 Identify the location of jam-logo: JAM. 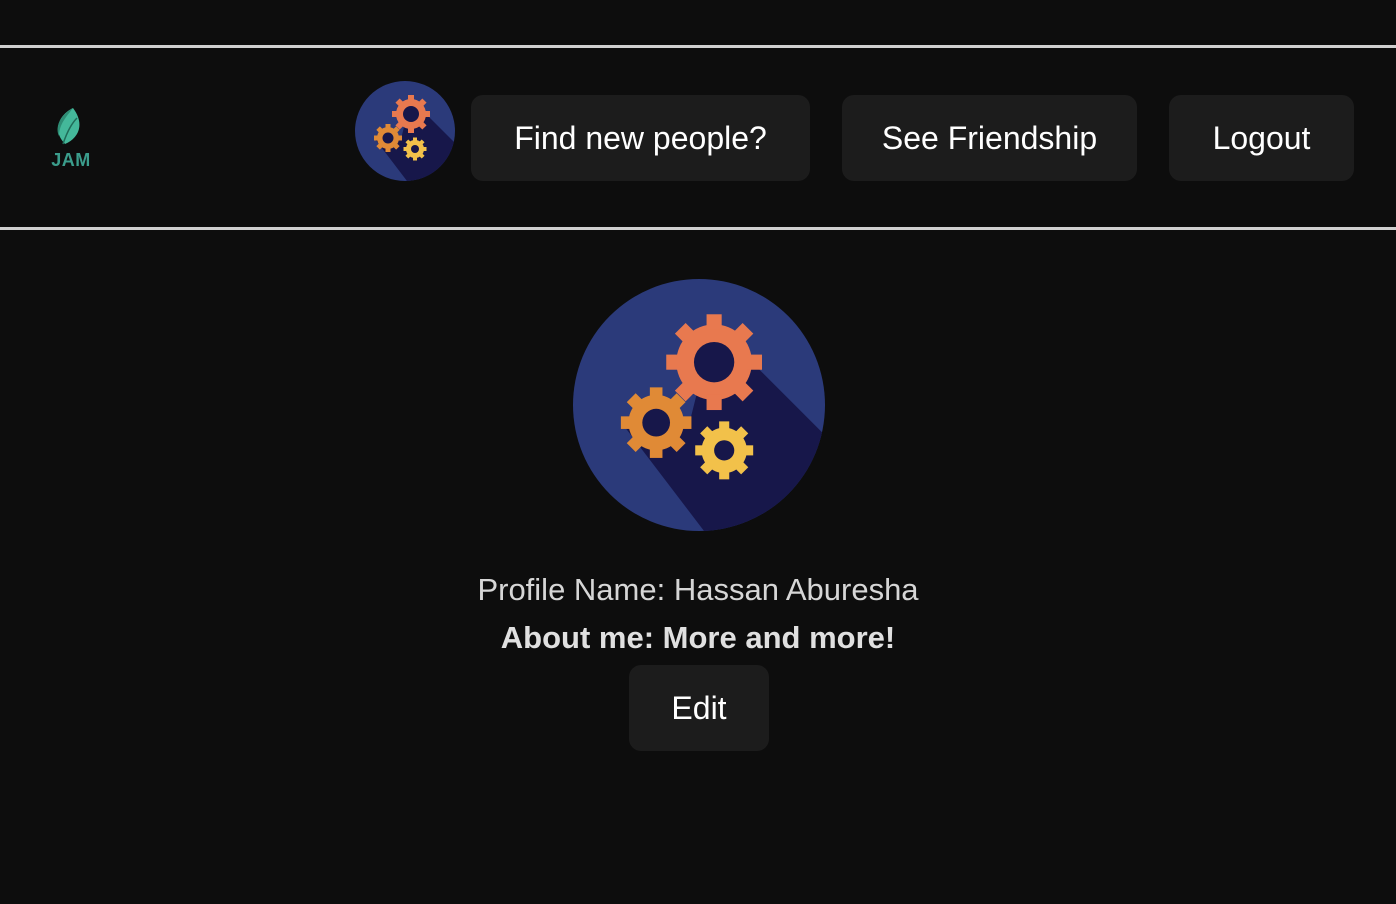
(71, 139).